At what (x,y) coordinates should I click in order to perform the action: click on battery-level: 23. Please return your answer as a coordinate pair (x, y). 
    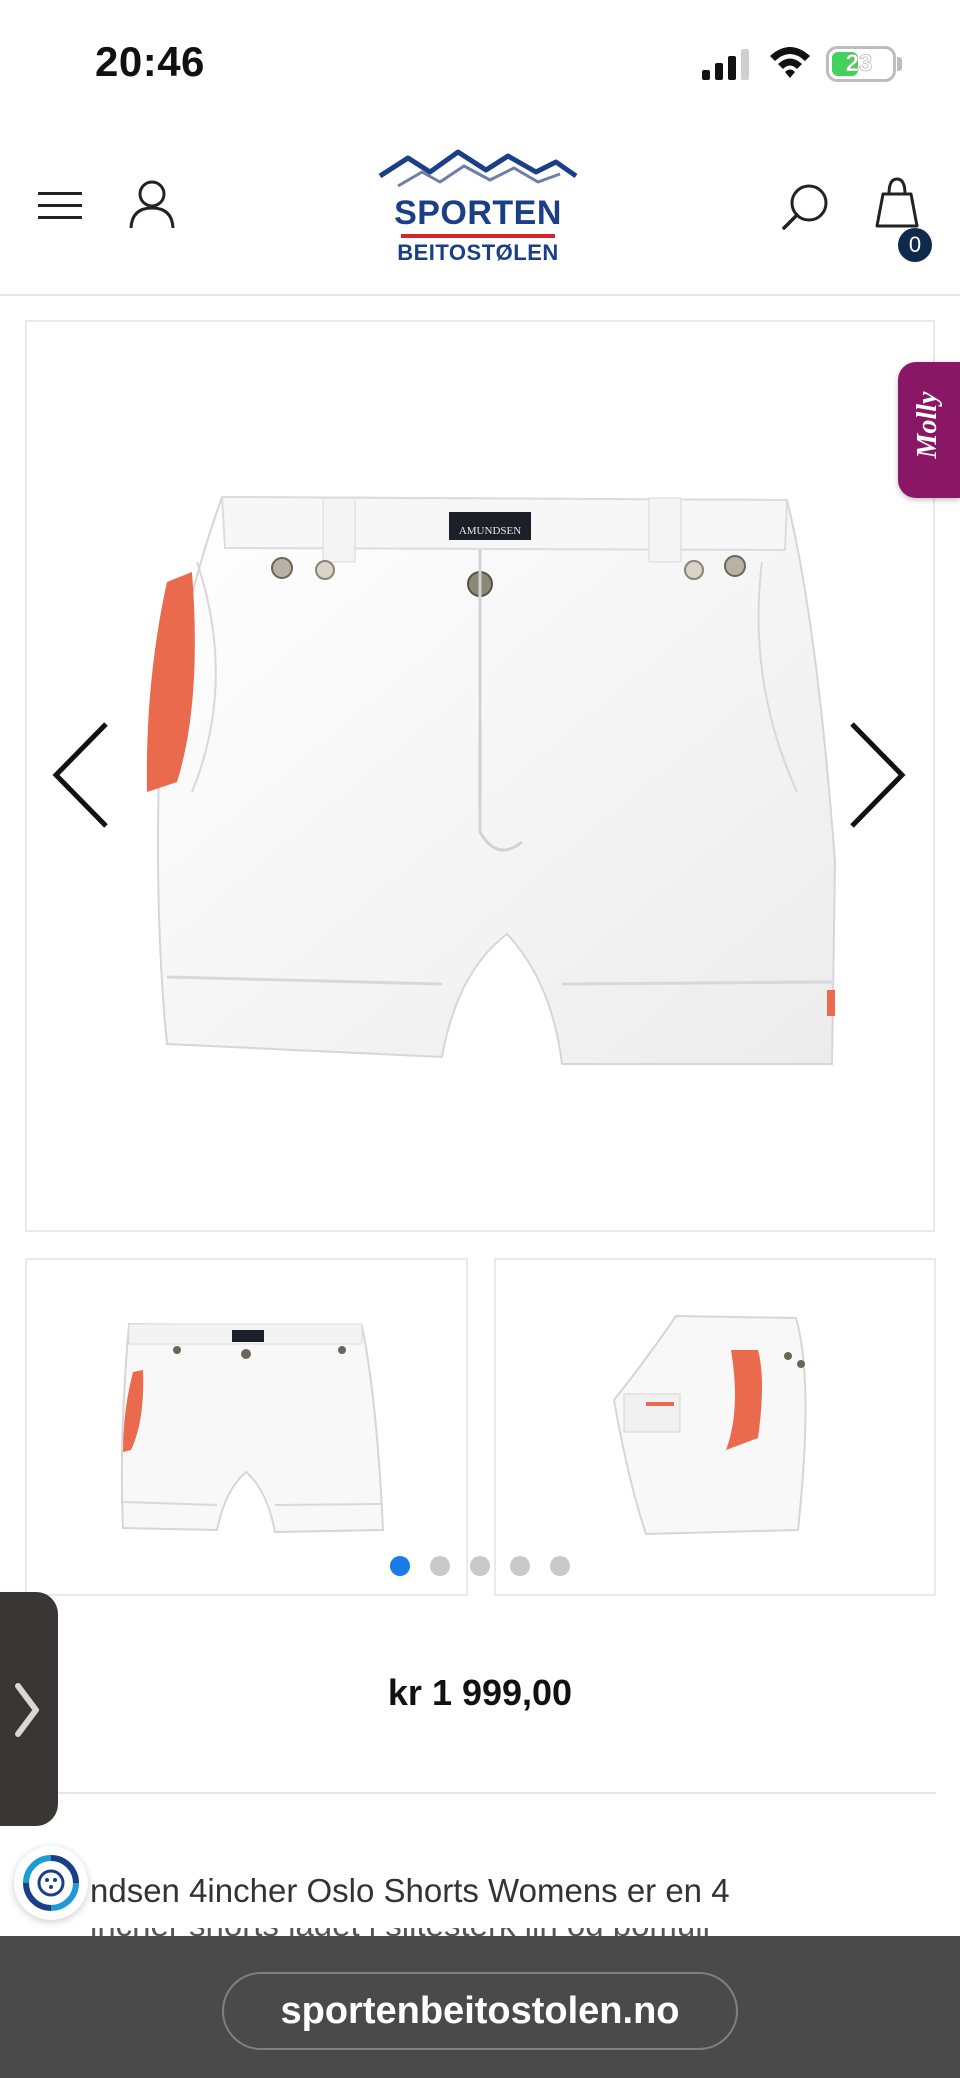
    Looking at the image, I should click on (859, 64).